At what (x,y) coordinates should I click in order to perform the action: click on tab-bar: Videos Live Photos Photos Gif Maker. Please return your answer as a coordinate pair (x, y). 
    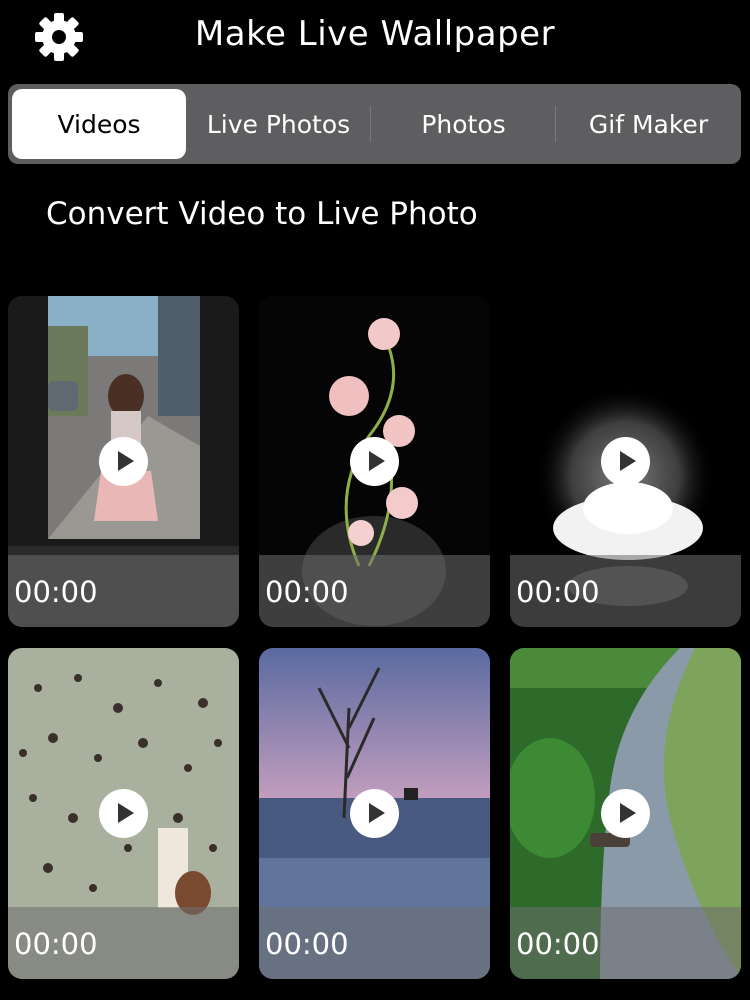
    Looking at the image, I should click on (374, 124).